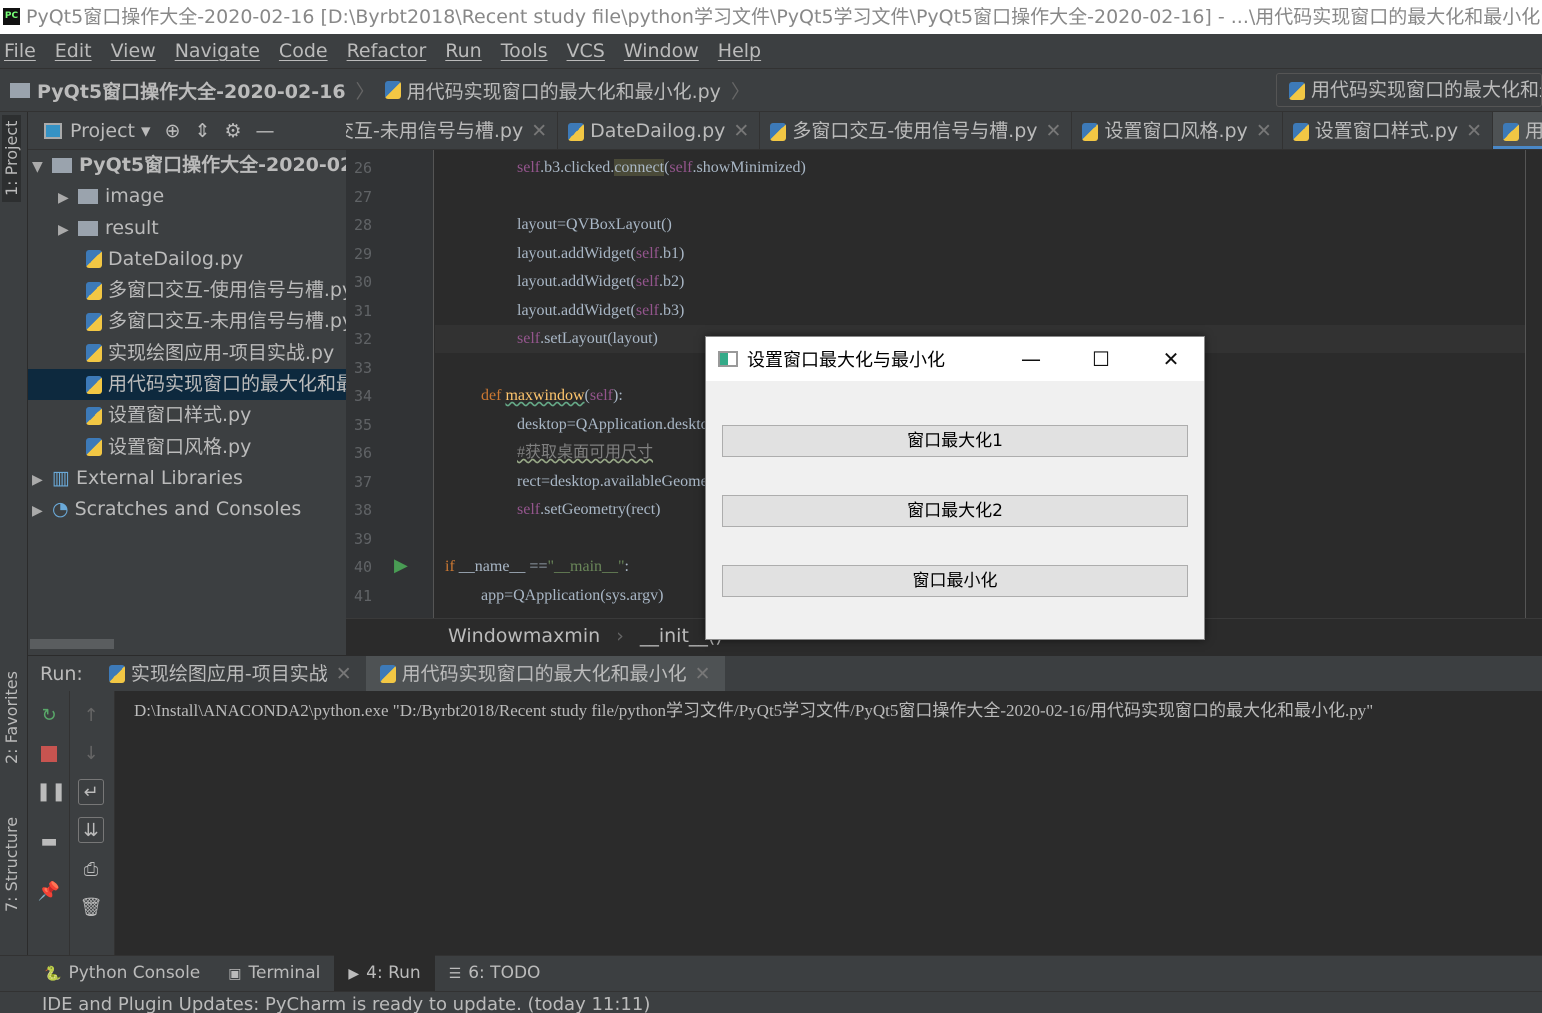  I want to click on menu-refactor: Refactor, so click(387, 51).